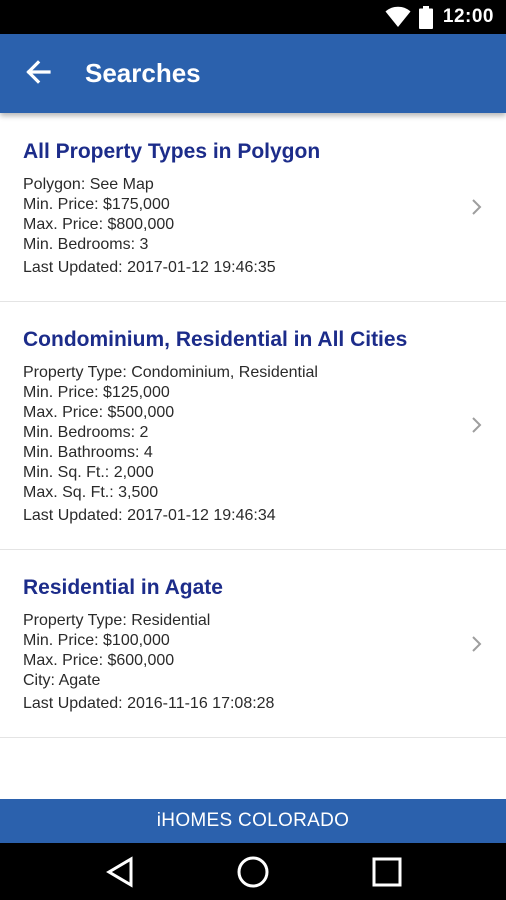 The image size is (506, 900). Describe the element at coordinates (439, 17) in the screenshot. I see `status-icons: 12:00` at that location.